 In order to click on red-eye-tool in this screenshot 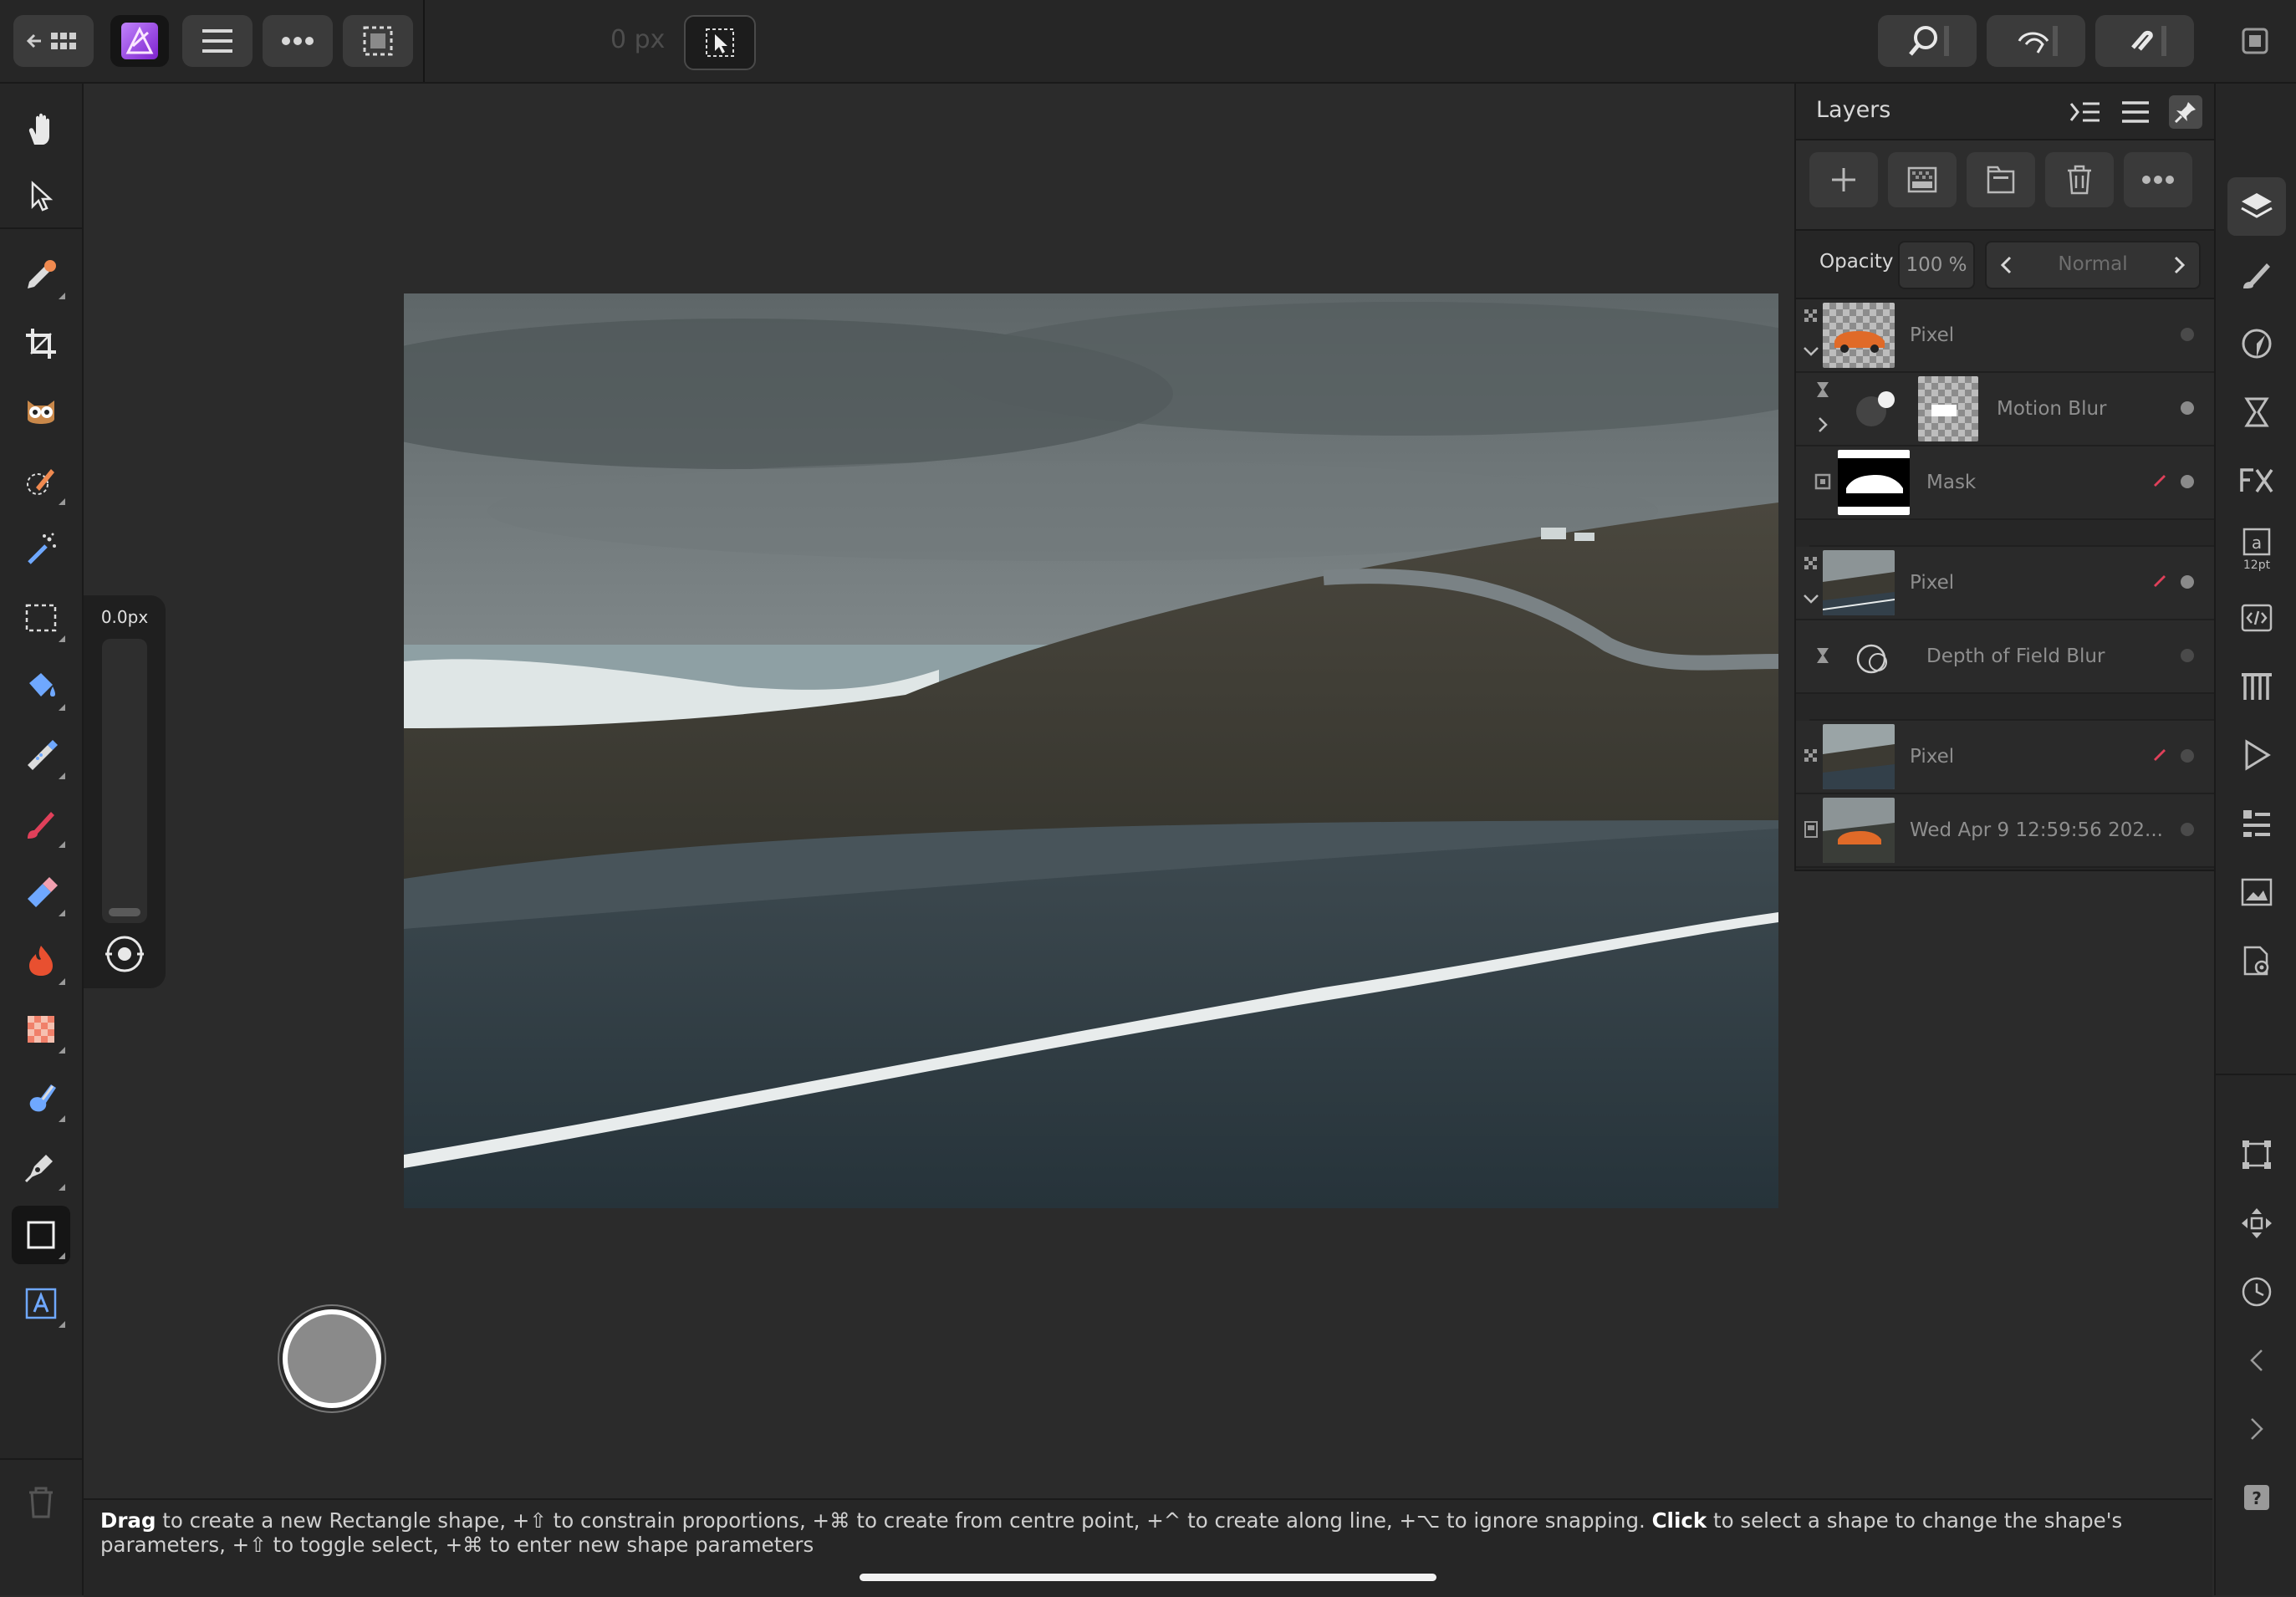, I will do `click(41, 412)`.